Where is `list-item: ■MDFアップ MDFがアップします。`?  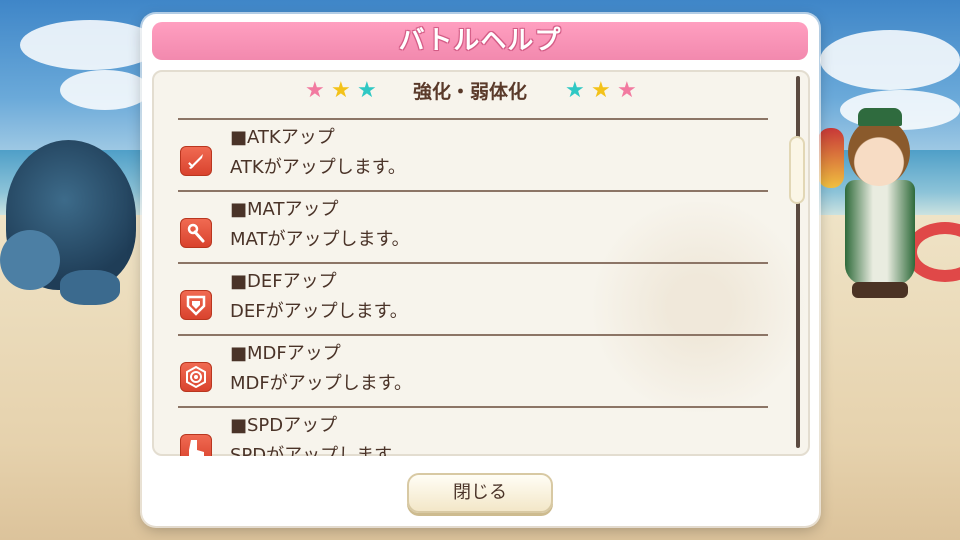 list-item: ■MDFアップ MDFがアップします。 is located at coordinates (473, 371).